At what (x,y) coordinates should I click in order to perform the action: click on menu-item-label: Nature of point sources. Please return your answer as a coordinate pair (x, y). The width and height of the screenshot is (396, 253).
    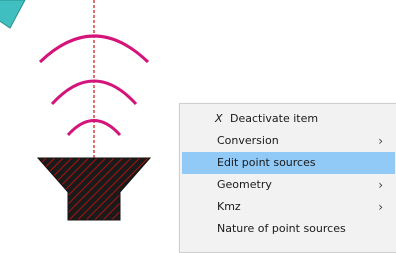
    Looking at the image, I should click on (281, 228).